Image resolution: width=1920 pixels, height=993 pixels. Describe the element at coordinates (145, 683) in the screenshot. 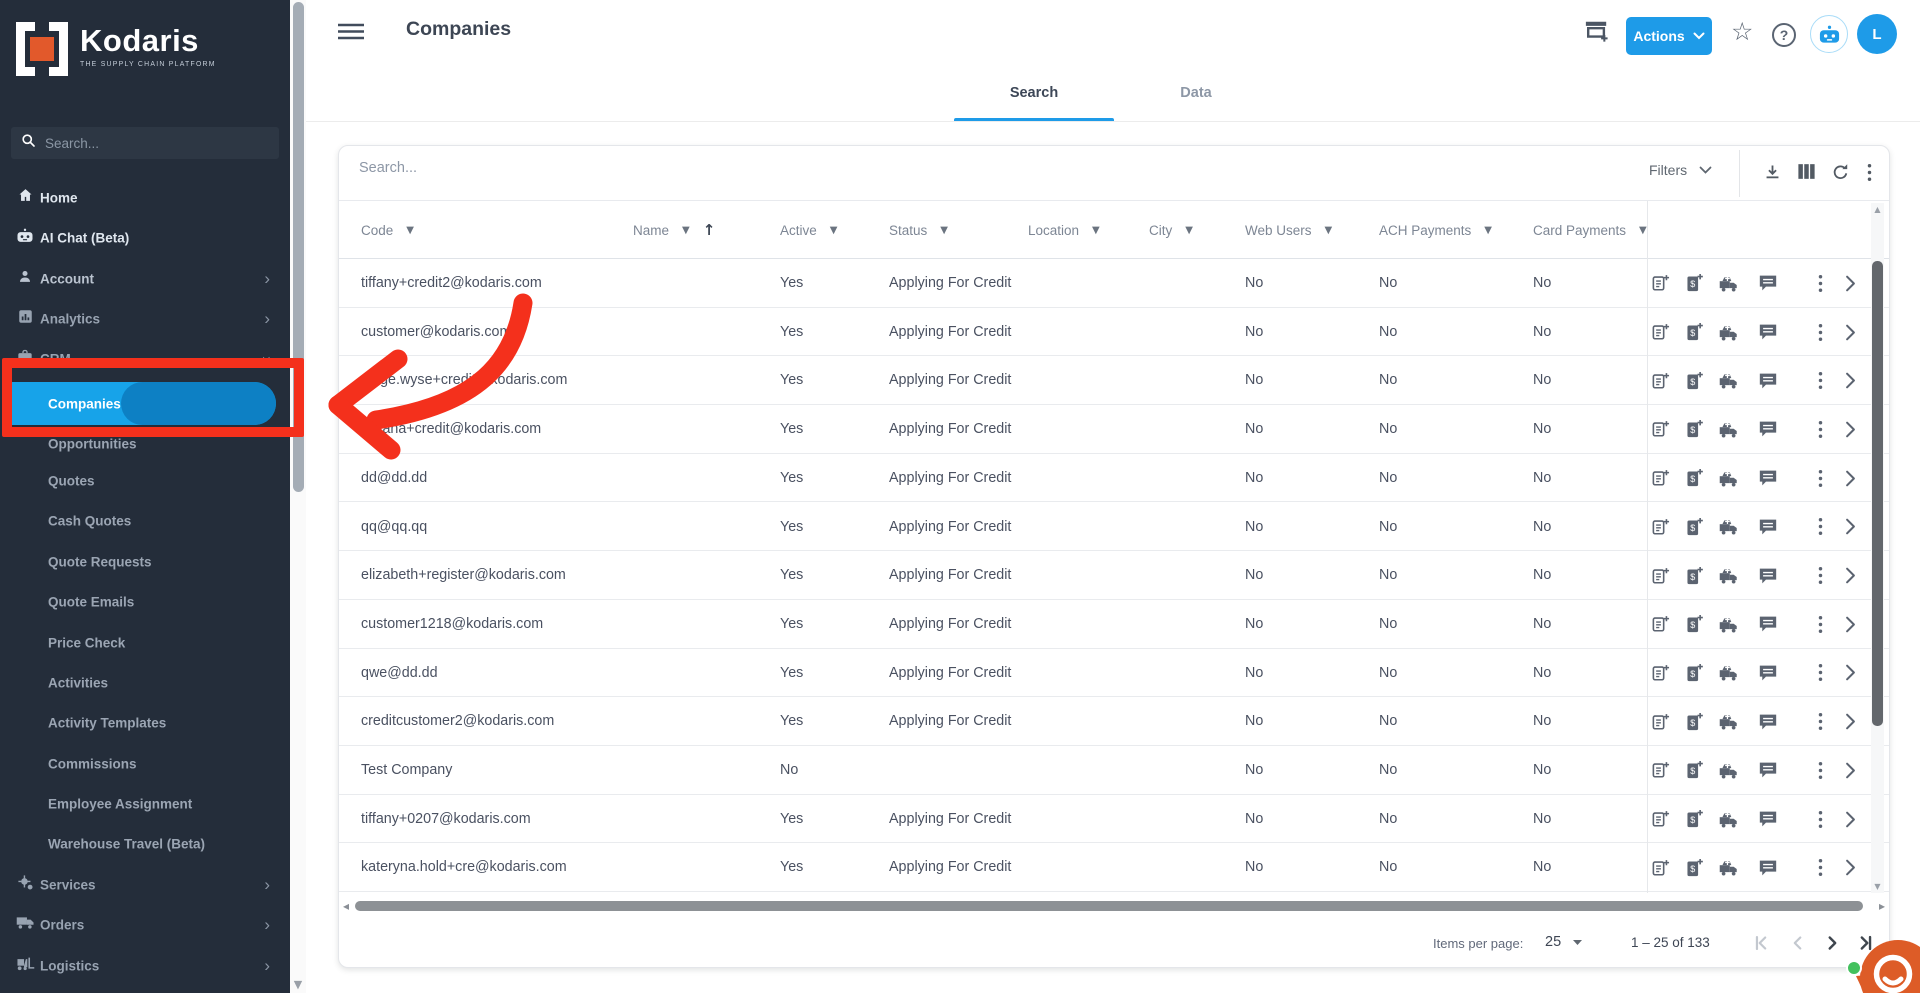

I see `sidebar-item-activities: Activities` at that location.